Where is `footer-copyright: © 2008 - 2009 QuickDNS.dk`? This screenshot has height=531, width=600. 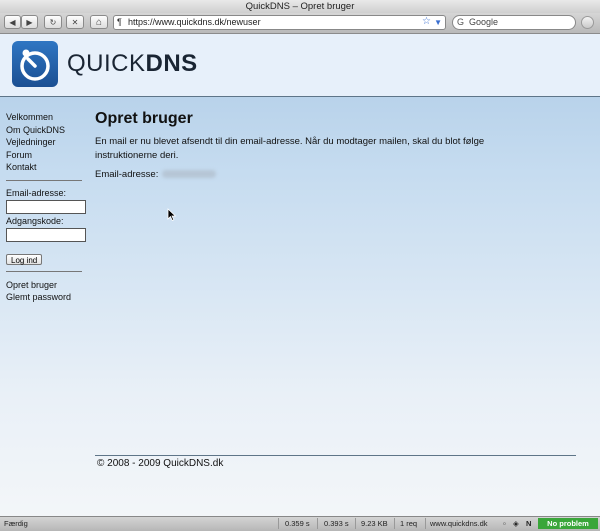 footer-copyright: © 2008 - 2009 QuickDNS.dk is located at coordinates (160, 463).